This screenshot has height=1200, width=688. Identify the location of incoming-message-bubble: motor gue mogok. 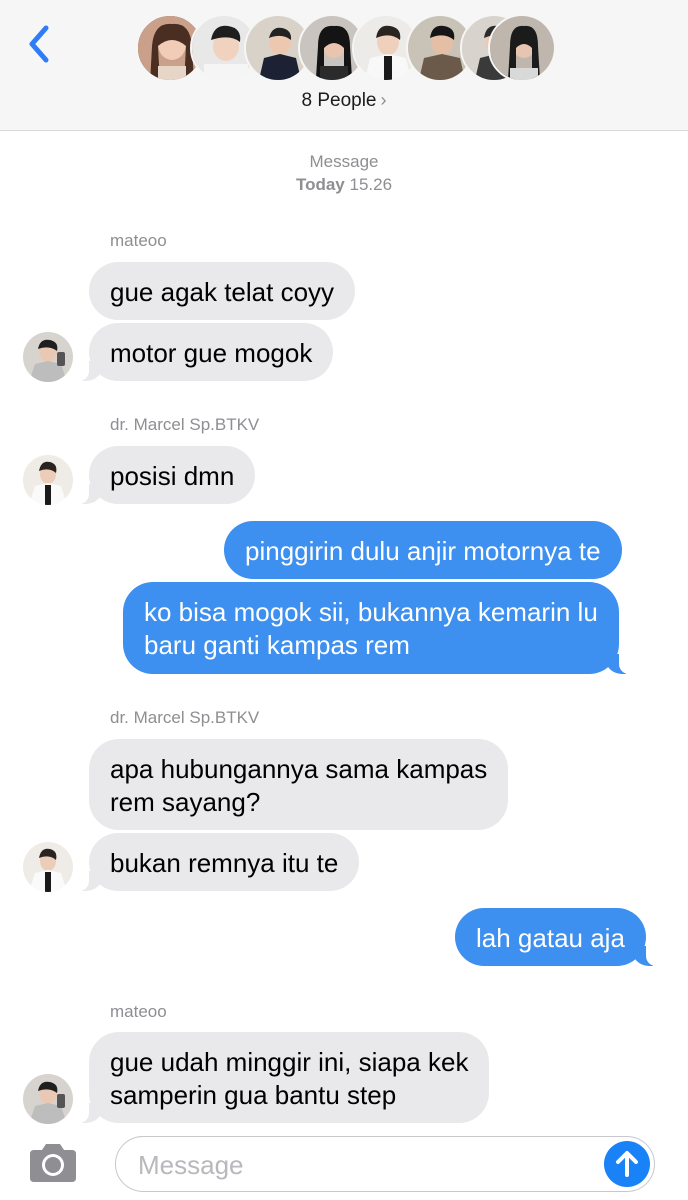
(198, 352).